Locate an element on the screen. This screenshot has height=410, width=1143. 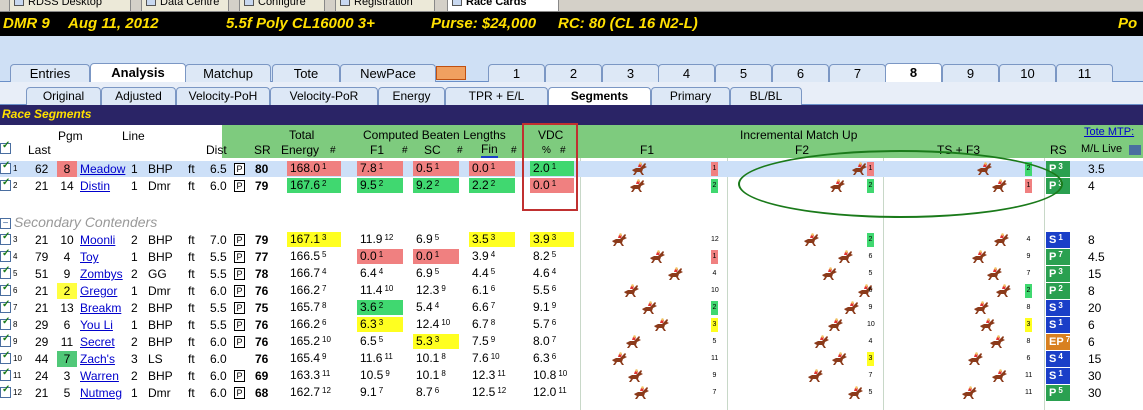
main-tab-tote: Tote is located at coordinates (306, 73).